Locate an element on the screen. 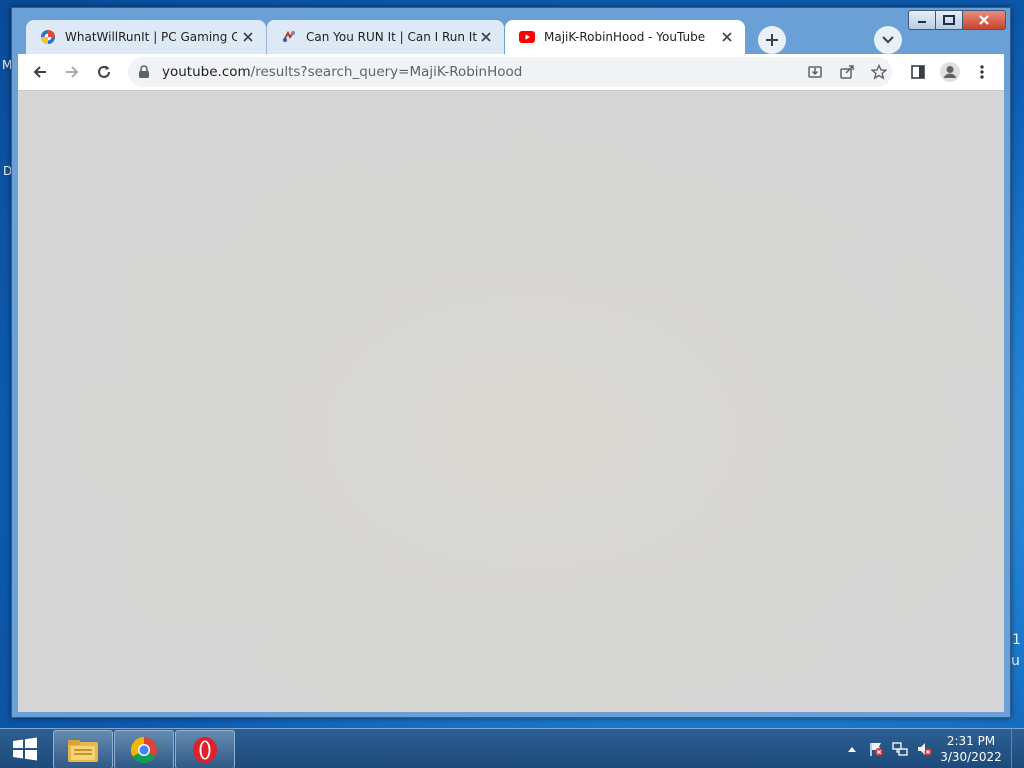 The height and width of the screenshot is (768, 1024). desktop-glyph: 1 is located at coordinates (1016, 640).